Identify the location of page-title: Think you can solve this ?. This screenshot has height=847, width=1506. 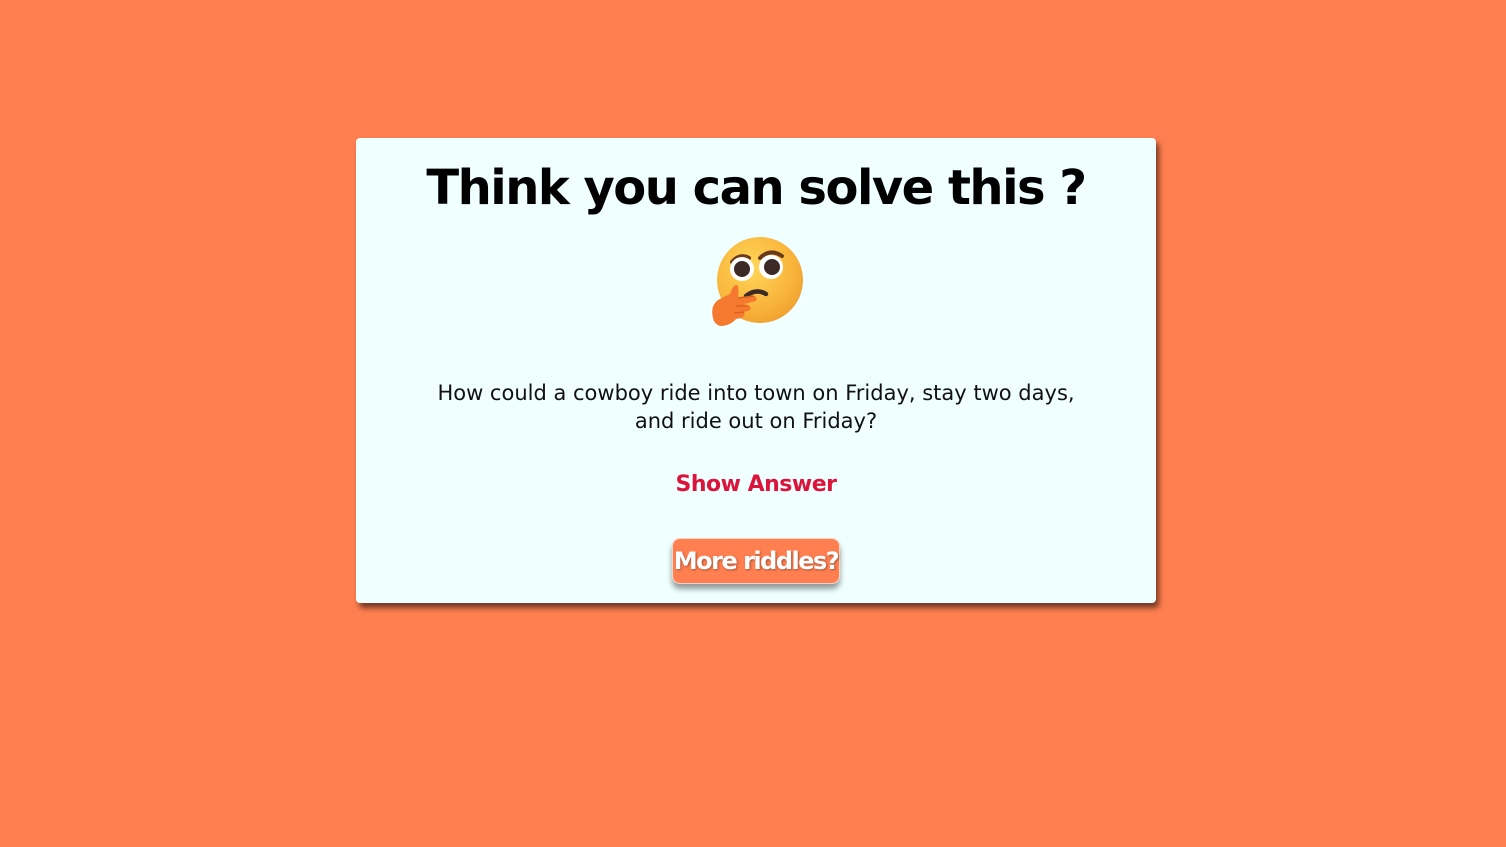
(756, 188).